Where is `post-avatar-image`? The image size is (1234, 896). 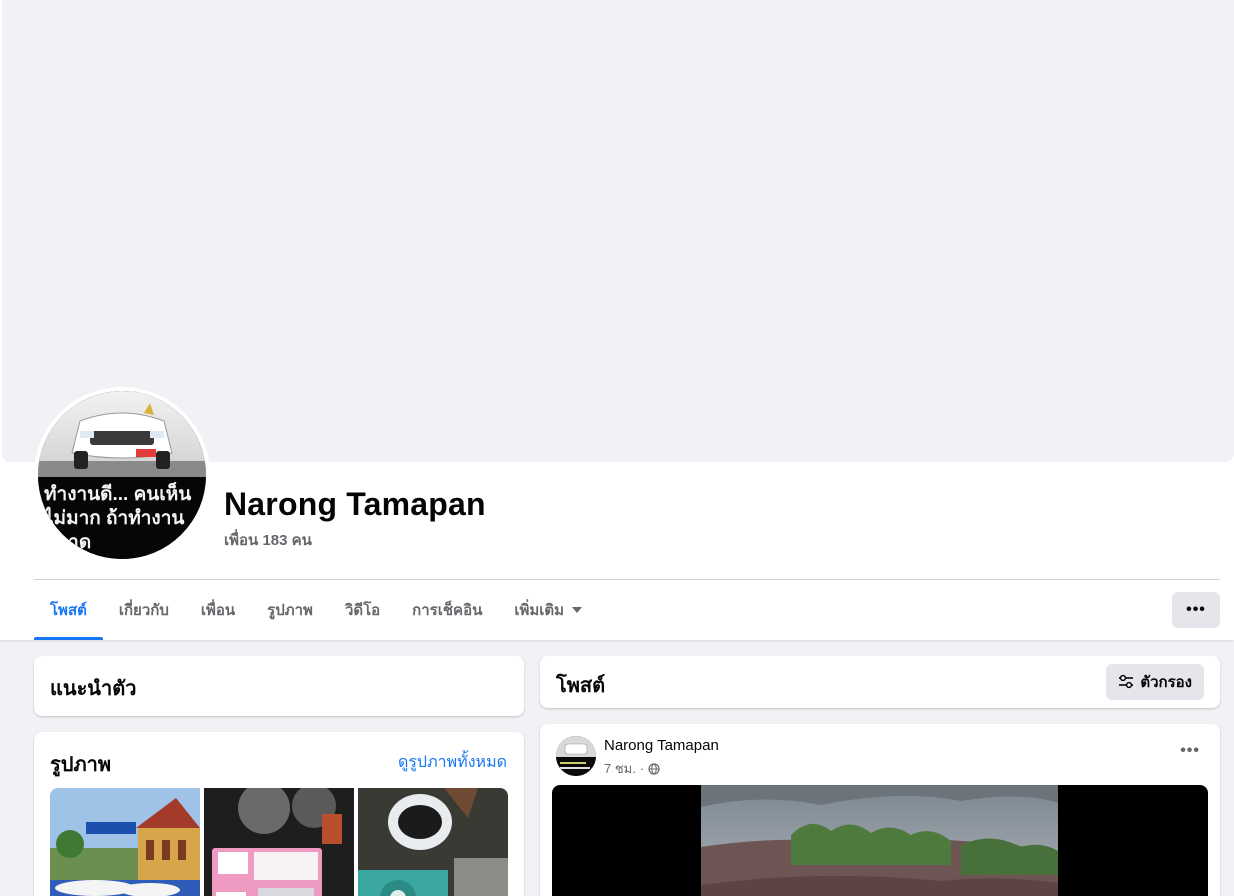
post-avatar-image is located at coordinates (576, 756).